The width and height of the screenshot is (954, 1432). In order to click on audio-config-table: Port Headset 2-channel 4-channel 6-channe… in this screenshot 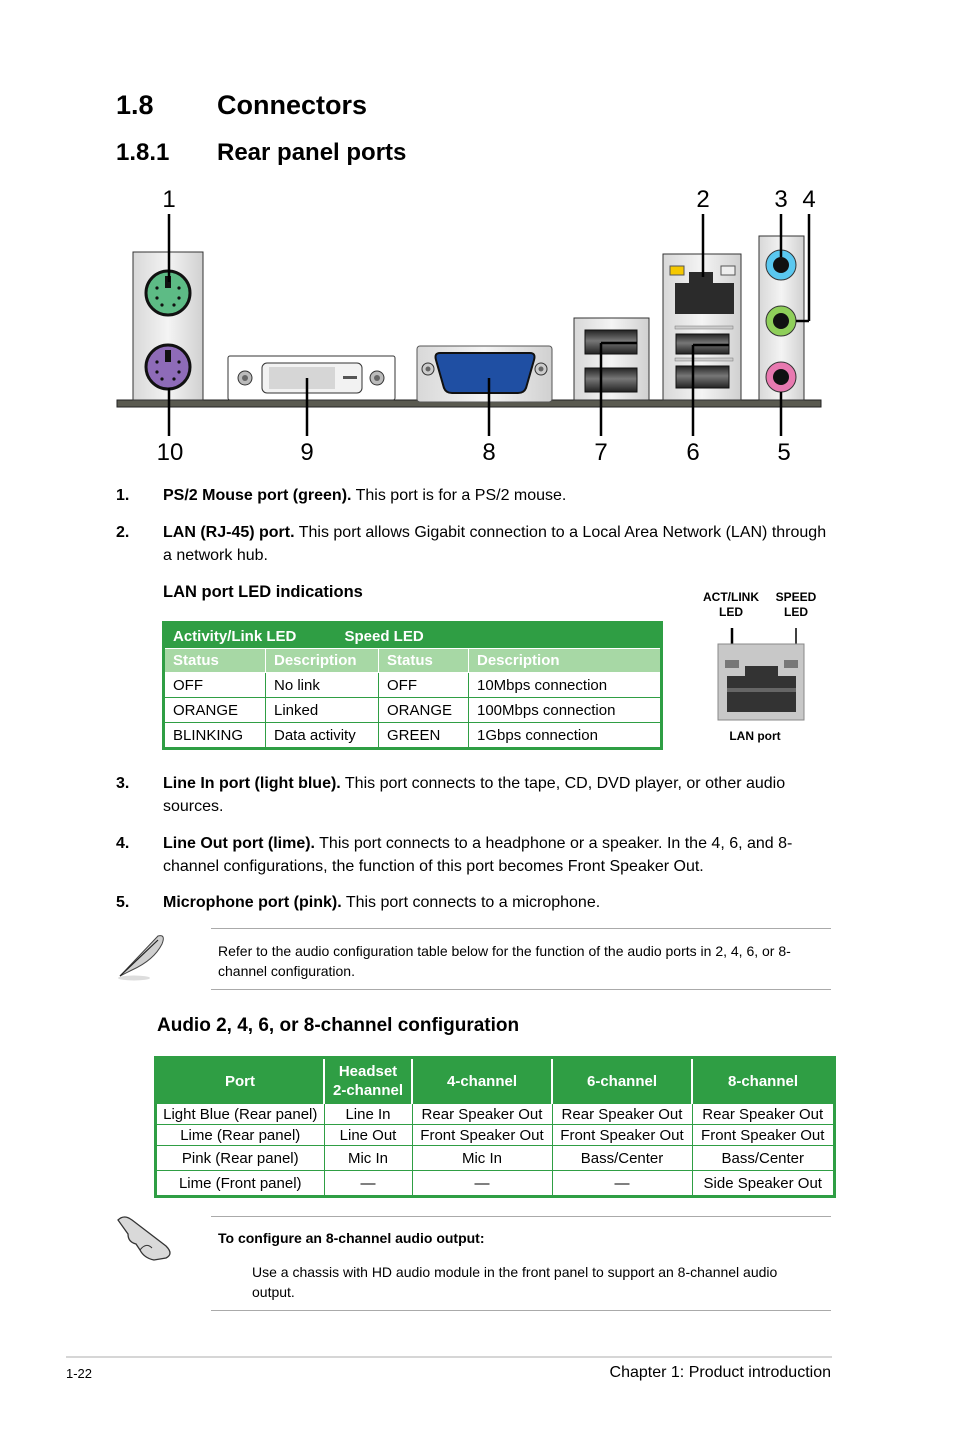, I will do `click(495, 1127)`.